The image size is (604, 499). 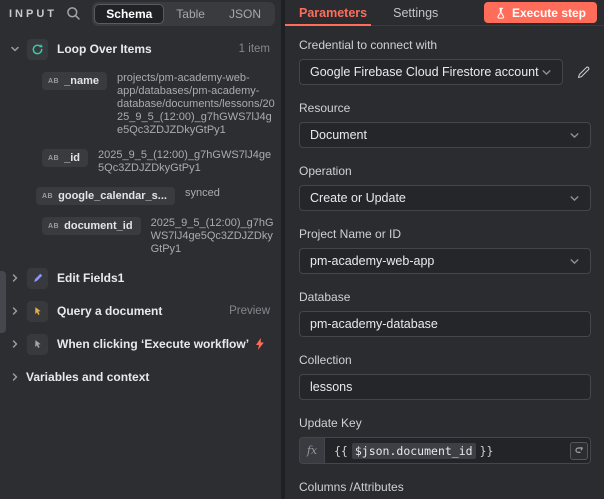 What do you see at coordinates (325, 297) in the screenshot?
I see `field-label: Database` at bounding box center [325, 297].